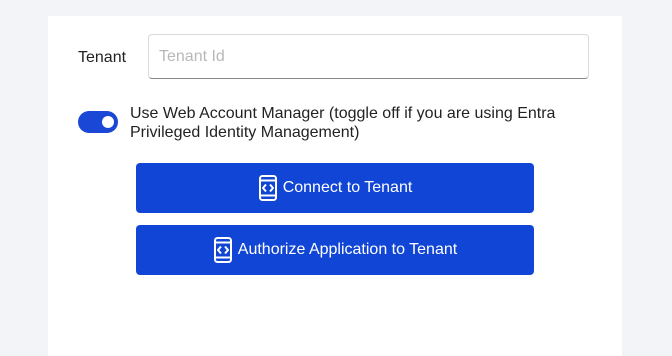 This screenshot has height=356, width=672. What do you see at coordinates (108, 122) in the screenshot?
I see `toggle-knob` at bounding box center [108, 122].